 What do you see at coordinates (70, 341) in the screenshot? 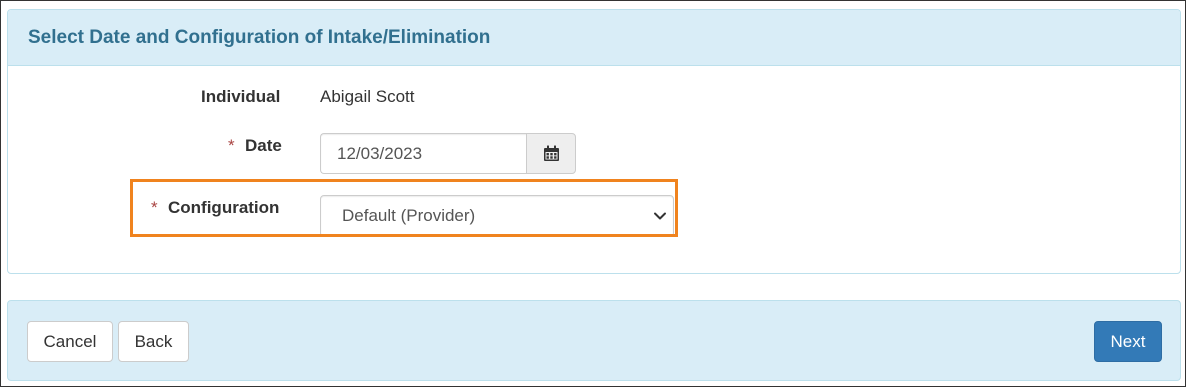
I see `cancel-button: Cancel` at bounding box center [70, 341].